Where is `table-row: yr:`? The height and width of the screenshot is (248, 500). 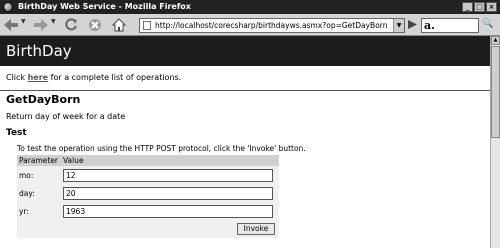 table-row: yr: is located at coordinates (148, 211).